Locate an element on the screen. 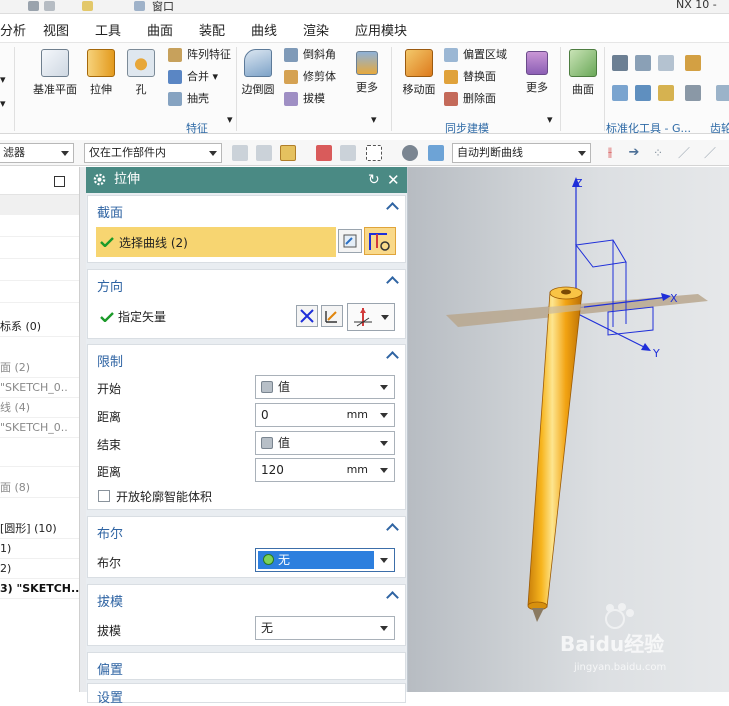  surface-button: 曲面 is located at coordinates (583, 73).